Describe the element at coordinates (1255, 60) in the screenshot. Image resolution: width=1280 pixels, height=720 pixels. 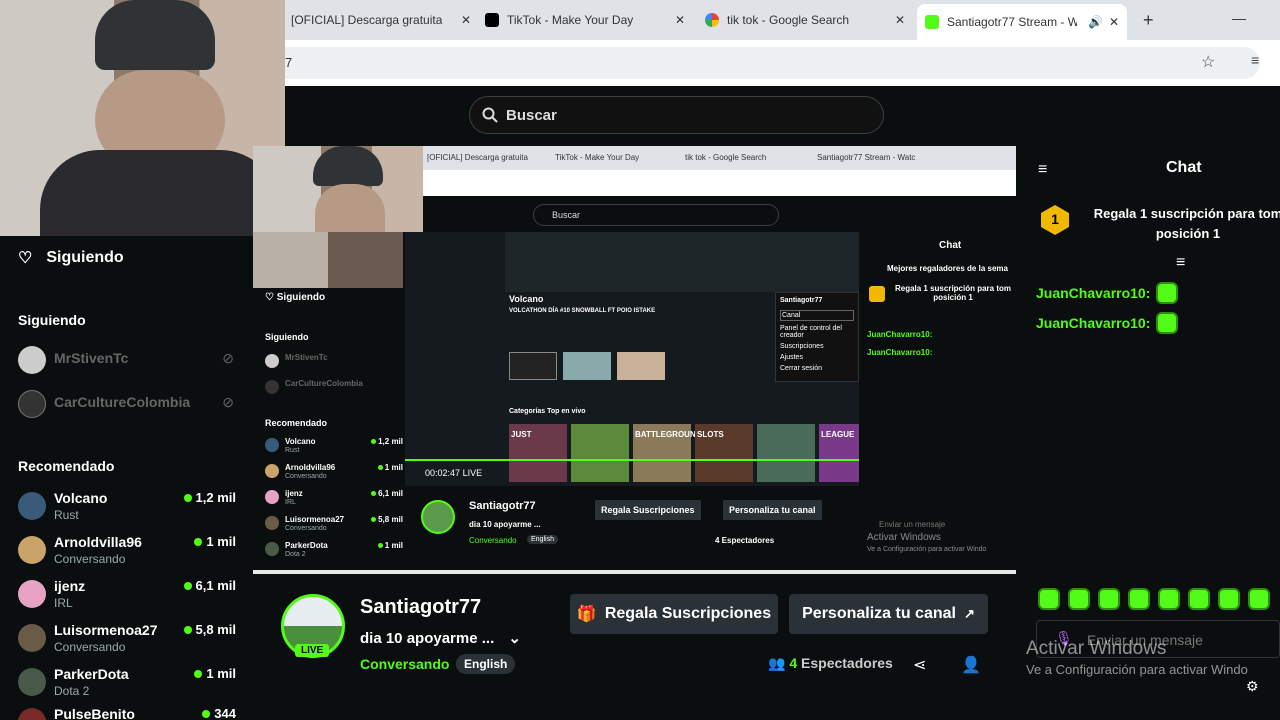
I see `playlist-icon: ≡` at that location.